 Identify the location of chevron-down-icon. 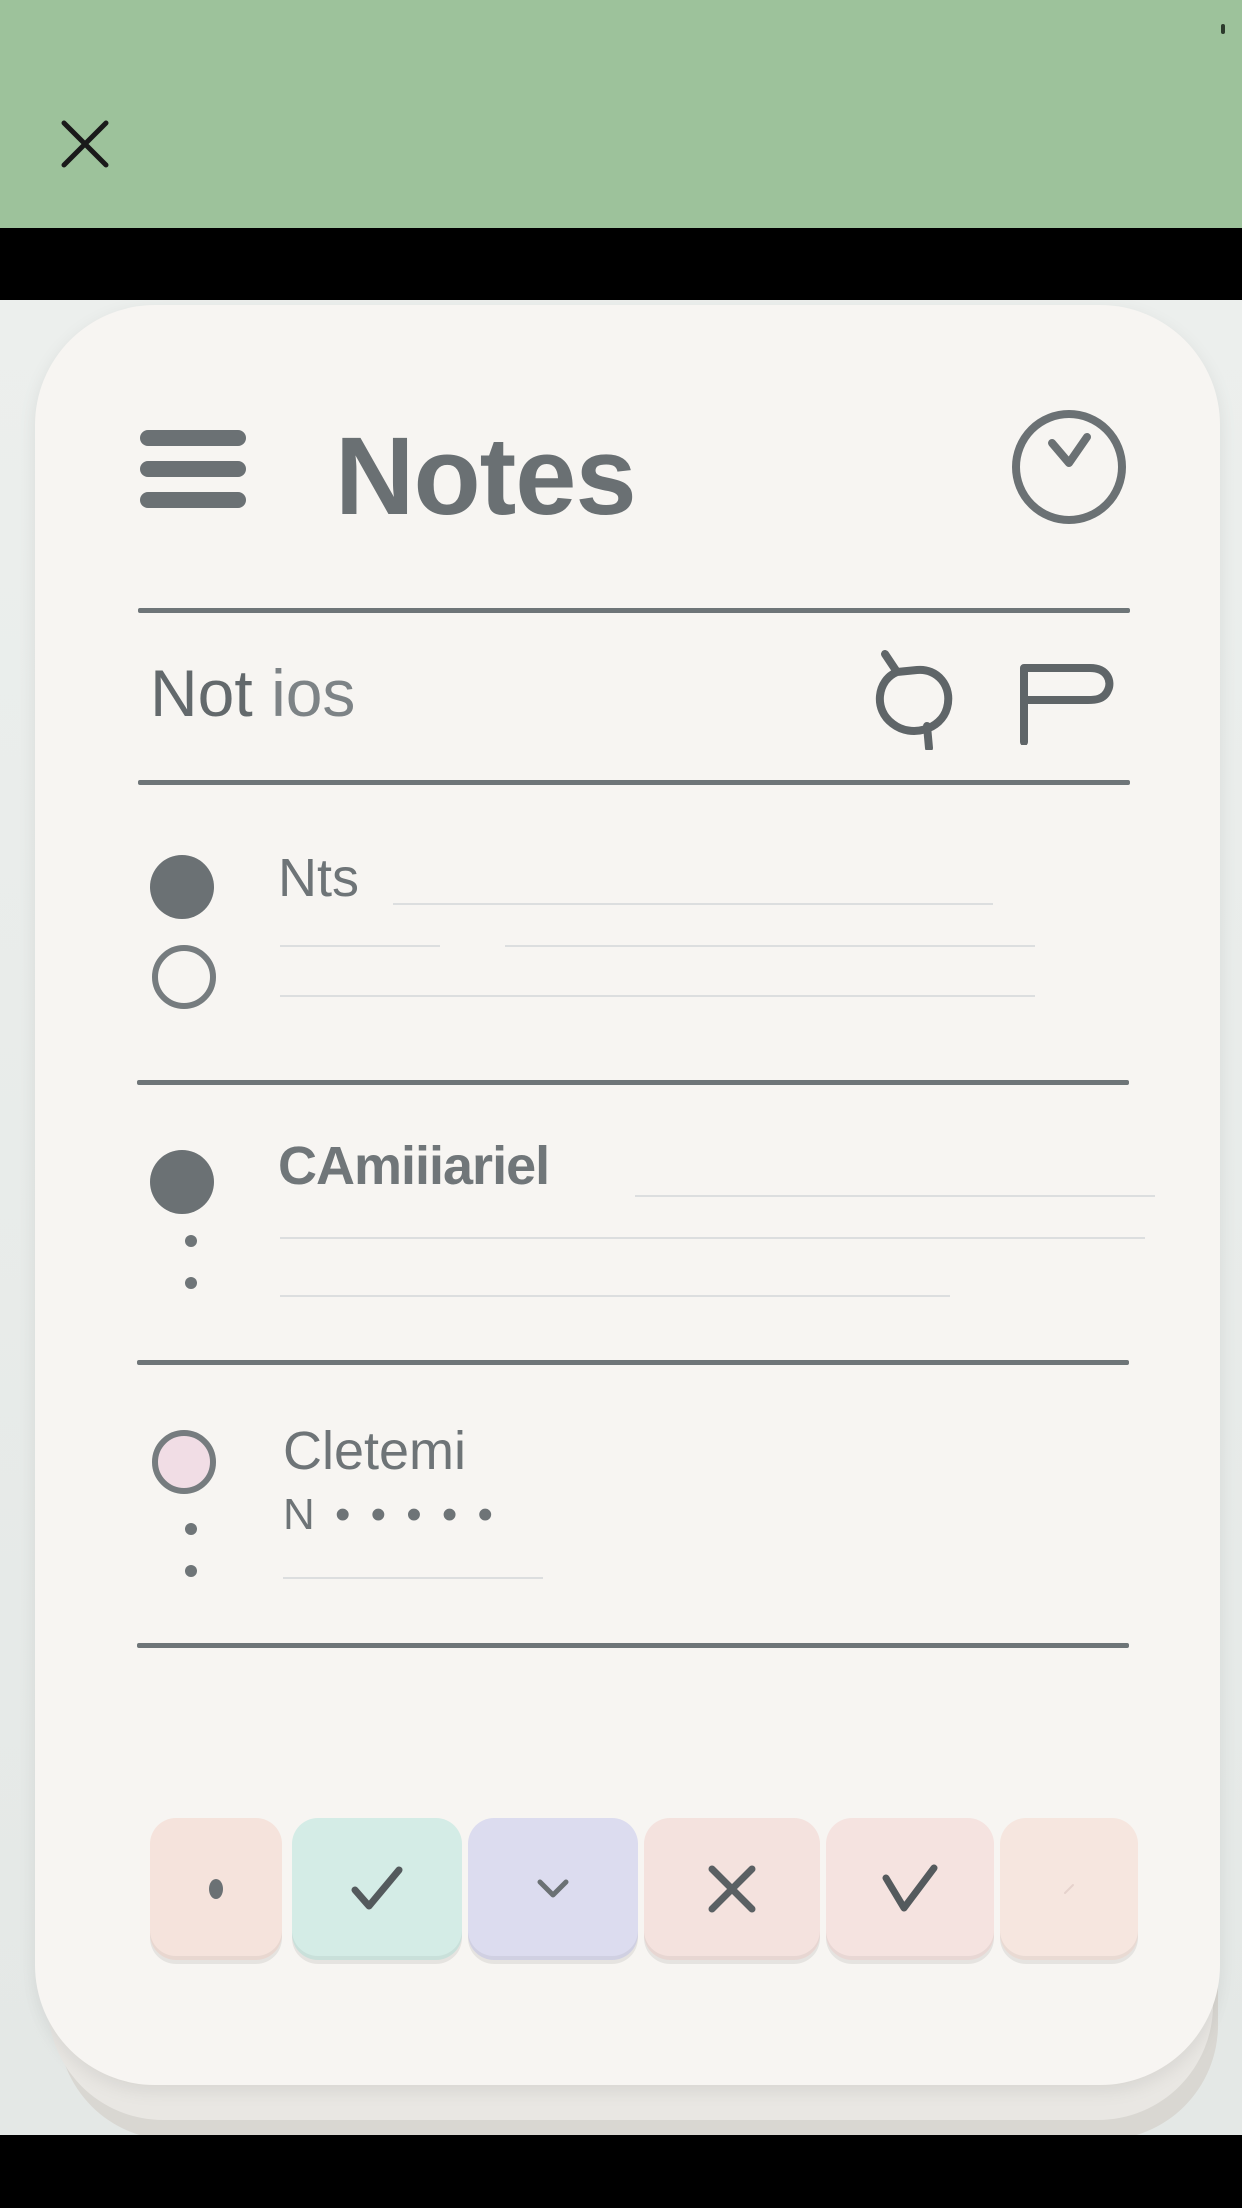
(553, 1888).